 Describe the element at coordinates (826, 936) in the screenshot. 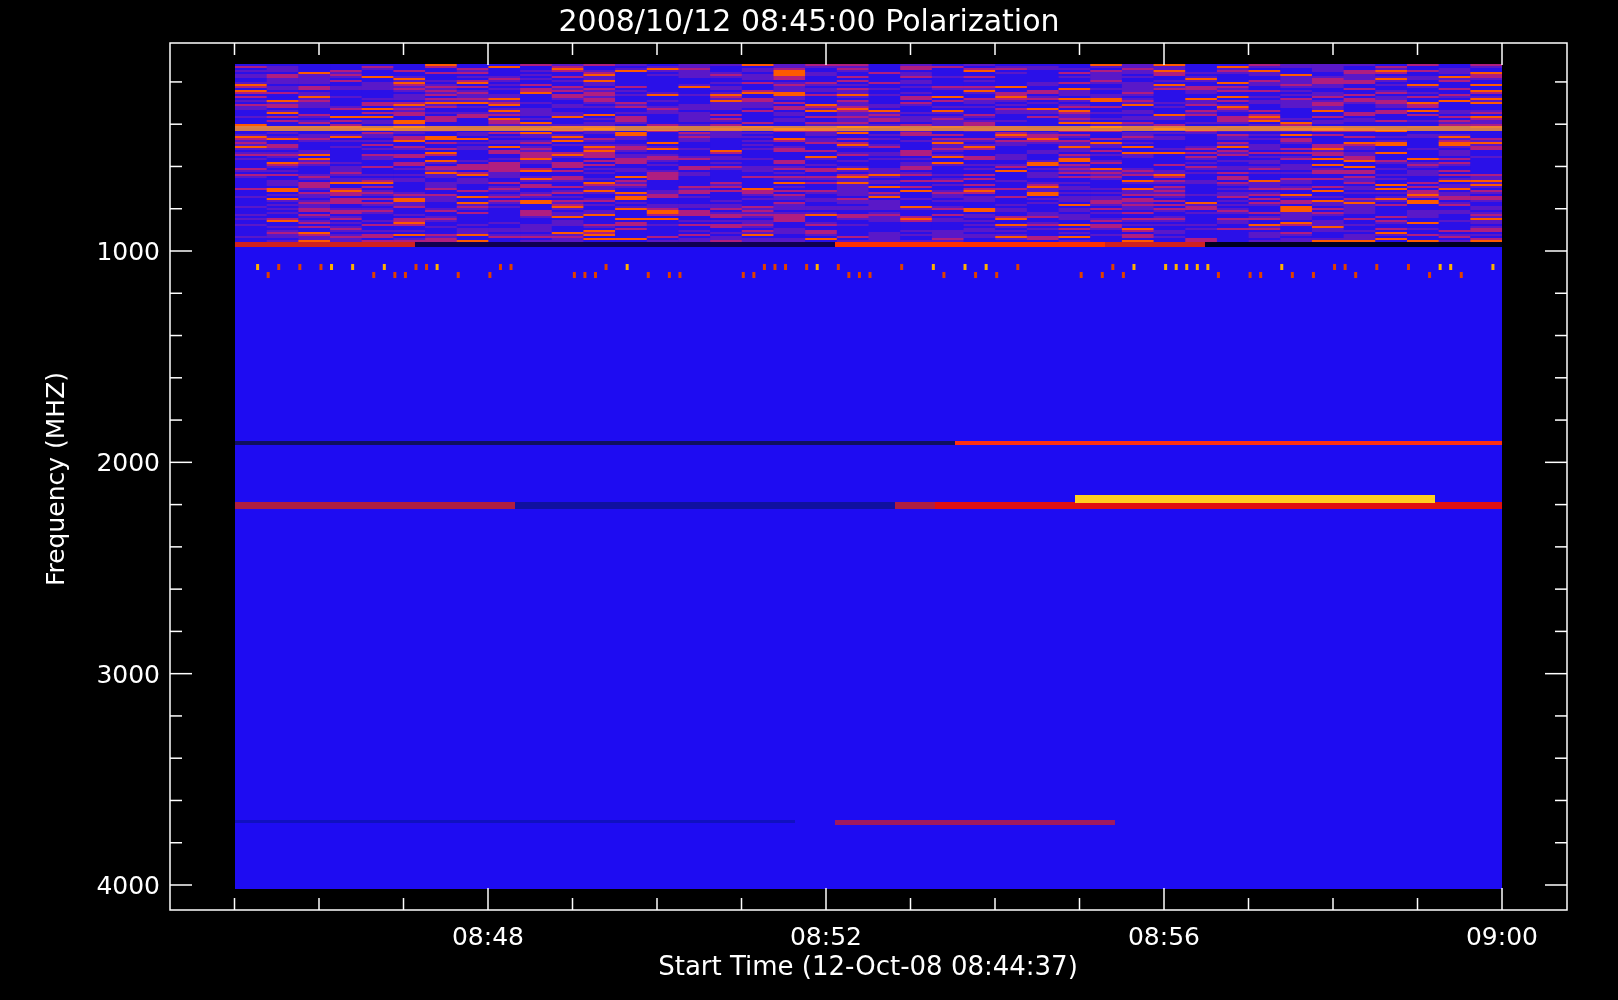

I see `x-tick-label: 08:52` at that location.